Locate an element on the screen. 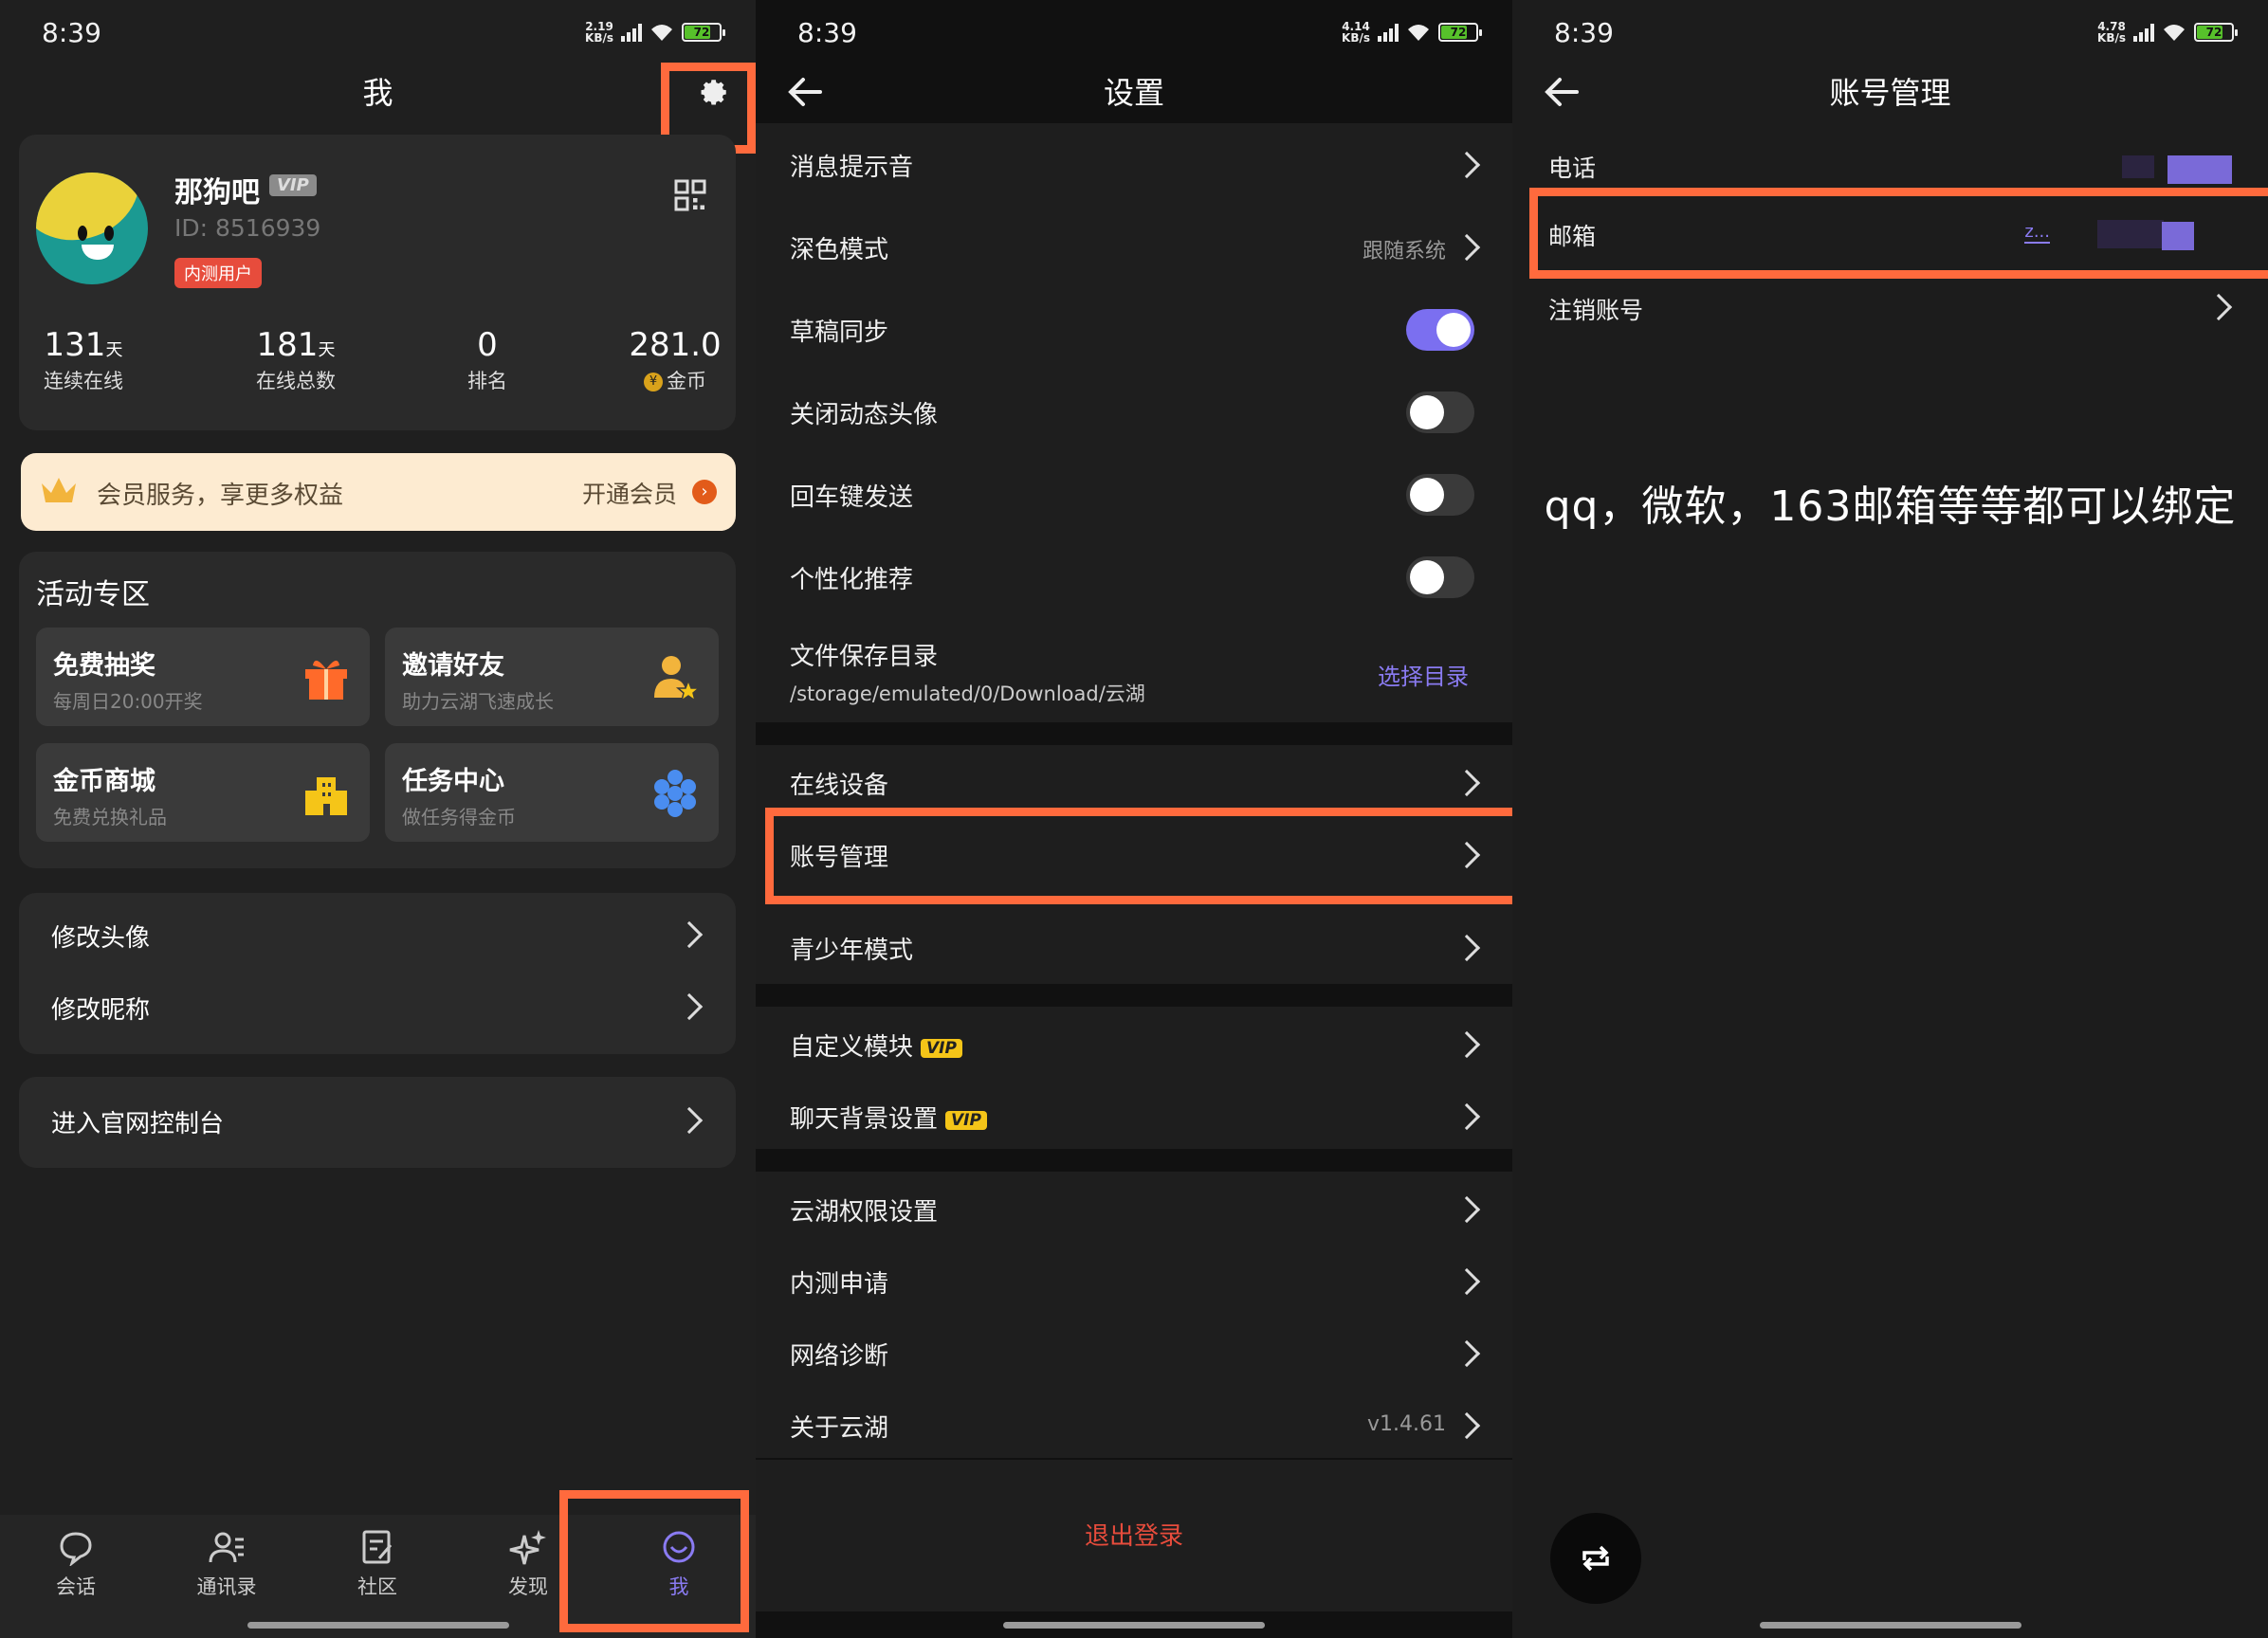 The width and height of the screenshot is (2268, 1638). menu-edit-nickname: 修改昵称 is located at coordinates (394, 1008).